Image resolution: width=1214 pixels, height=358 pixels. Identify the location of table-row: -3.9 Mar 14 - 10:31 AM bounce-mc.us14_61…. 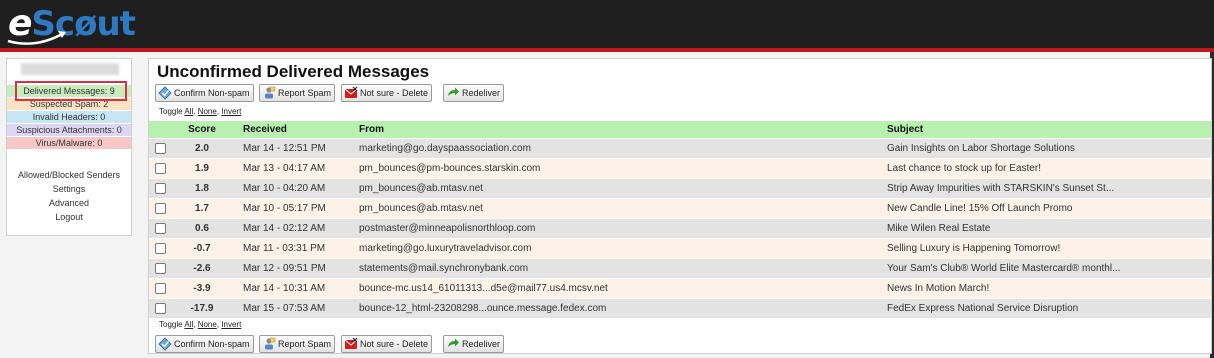
(680, 289).